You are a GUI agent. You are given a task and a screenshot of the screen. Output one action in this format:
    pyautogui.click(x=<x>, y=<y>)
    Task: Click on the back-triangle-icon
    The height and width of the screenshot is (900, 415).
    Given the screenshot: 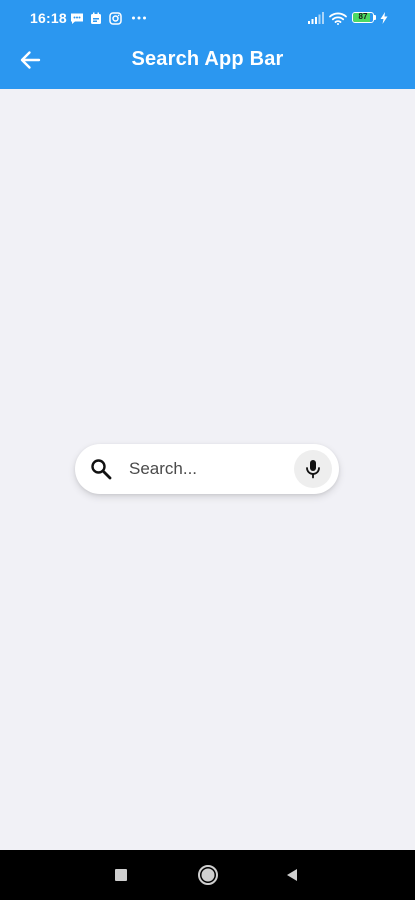 What is the action you would take?
    pyautogui.click(x=292, y=875)
    